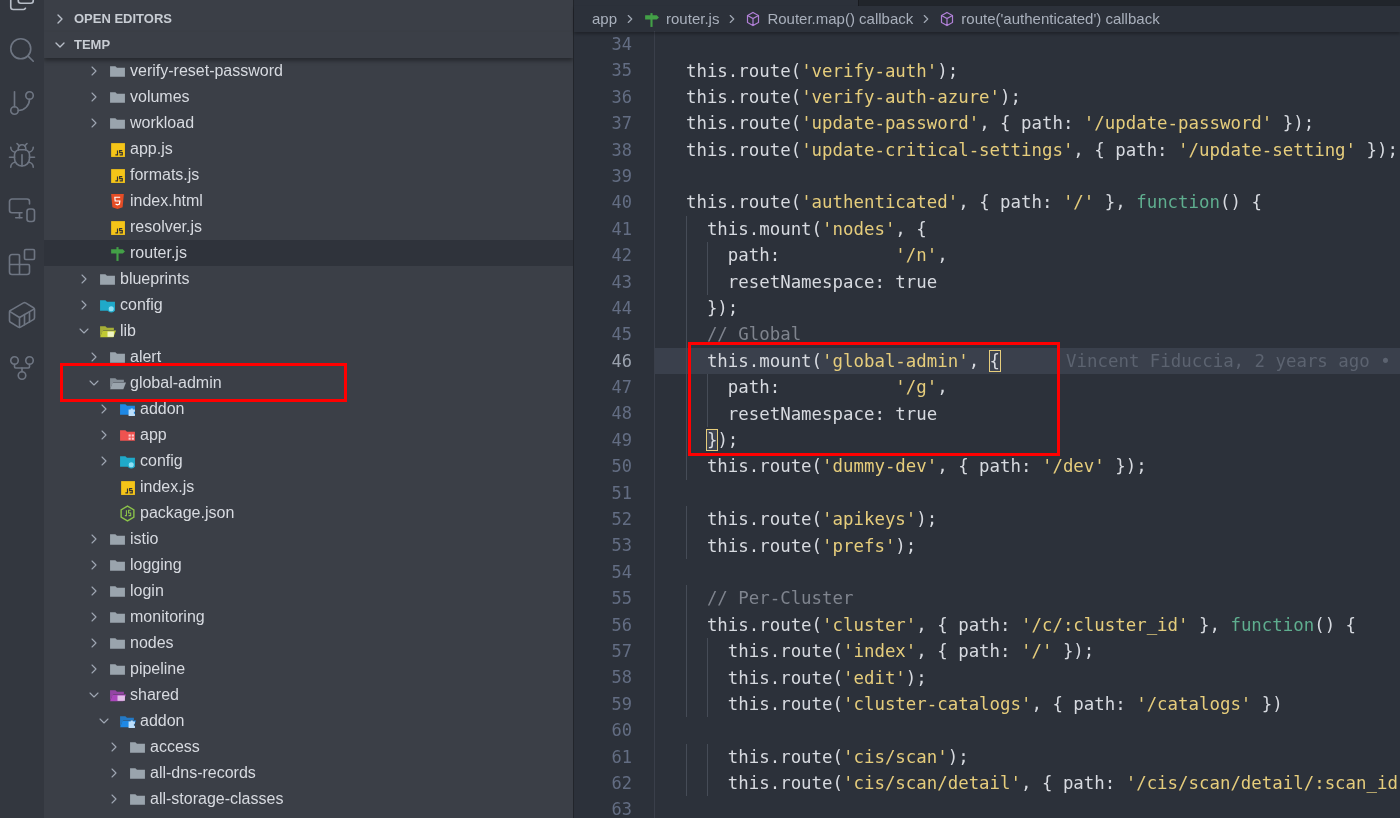  I want to click on file-name: blueprints, so click(155, 279).